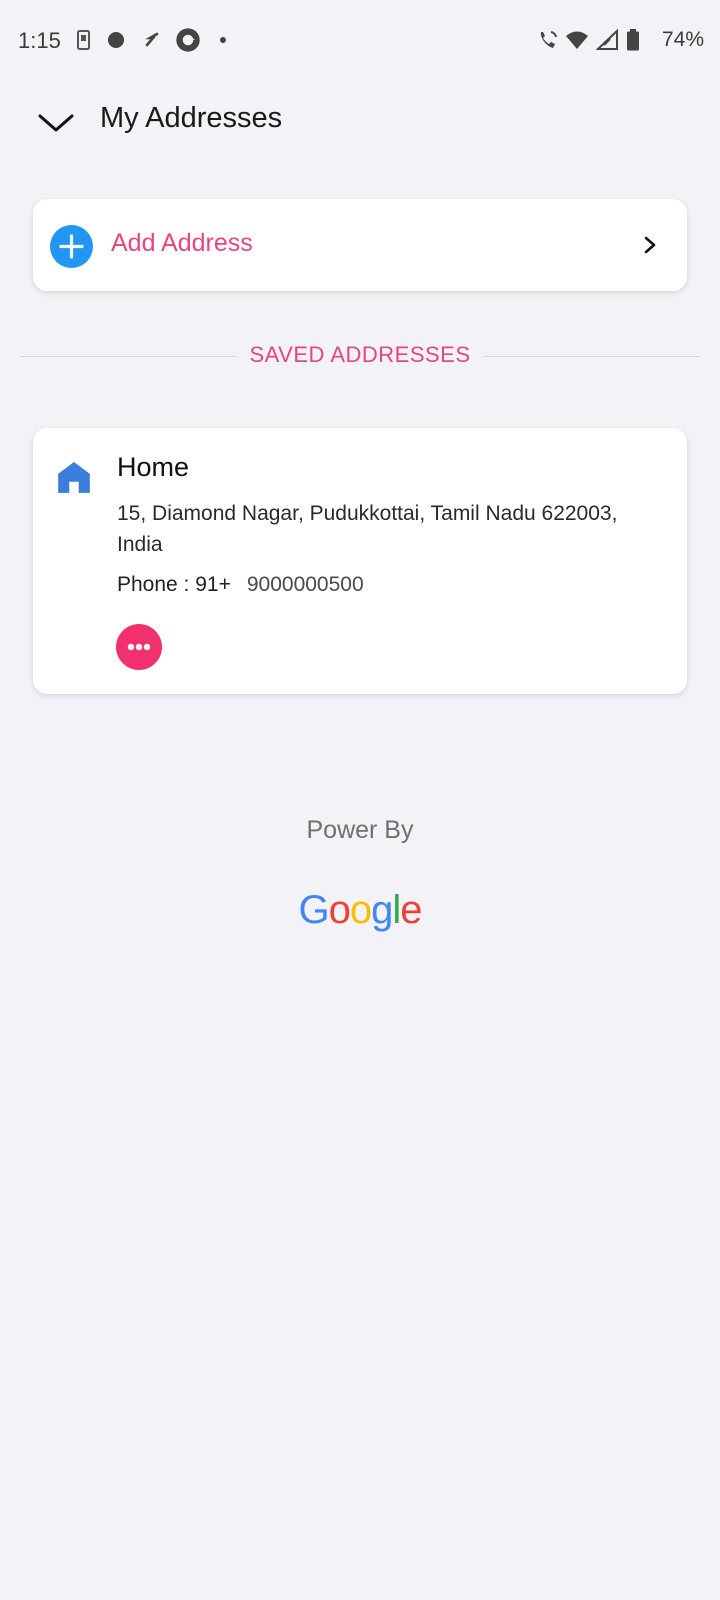 Image resolution: width=720 pixels, height=1600 pixels. What do you see at coordinates (360, 42) in the screenshot?
I see `status-bar: 1:15 74%` at bounding box center [360, 42].